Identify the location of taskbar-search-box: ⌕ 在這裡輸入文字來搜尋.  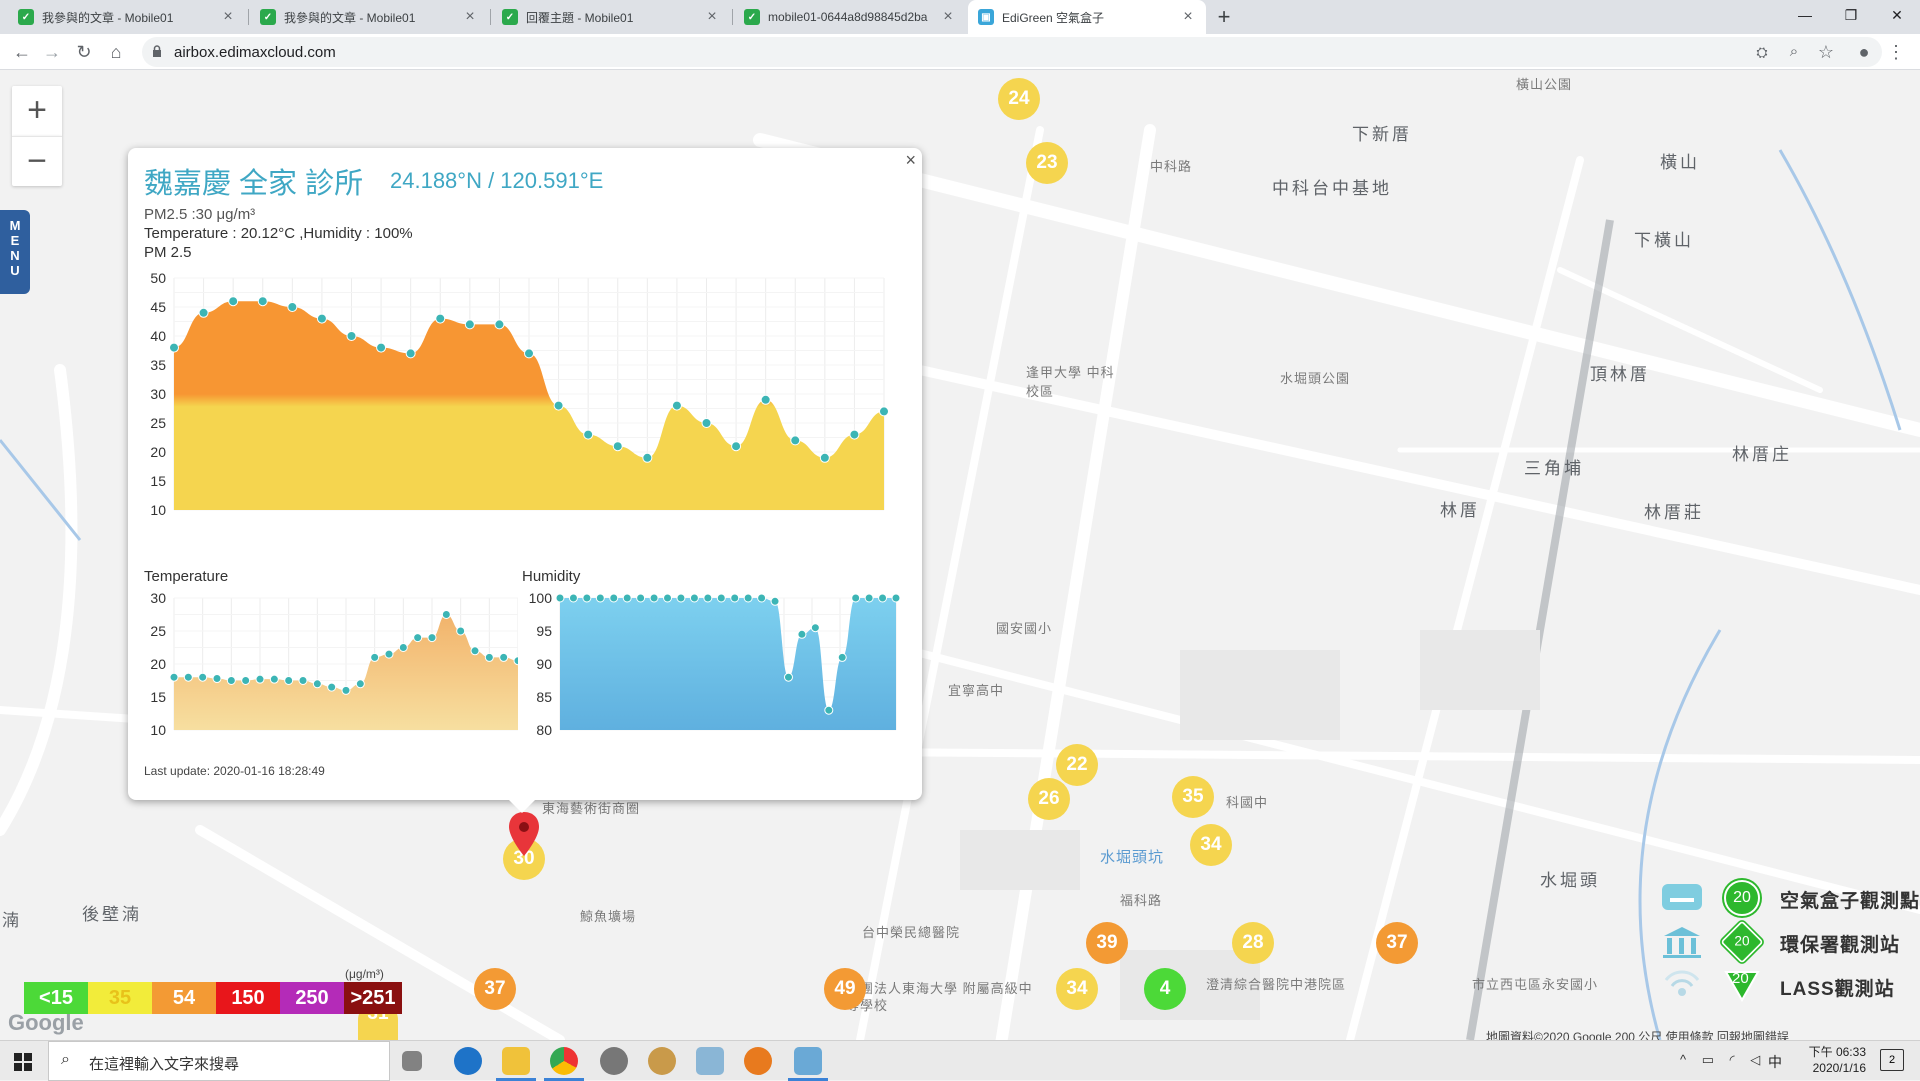
(219, 1061).